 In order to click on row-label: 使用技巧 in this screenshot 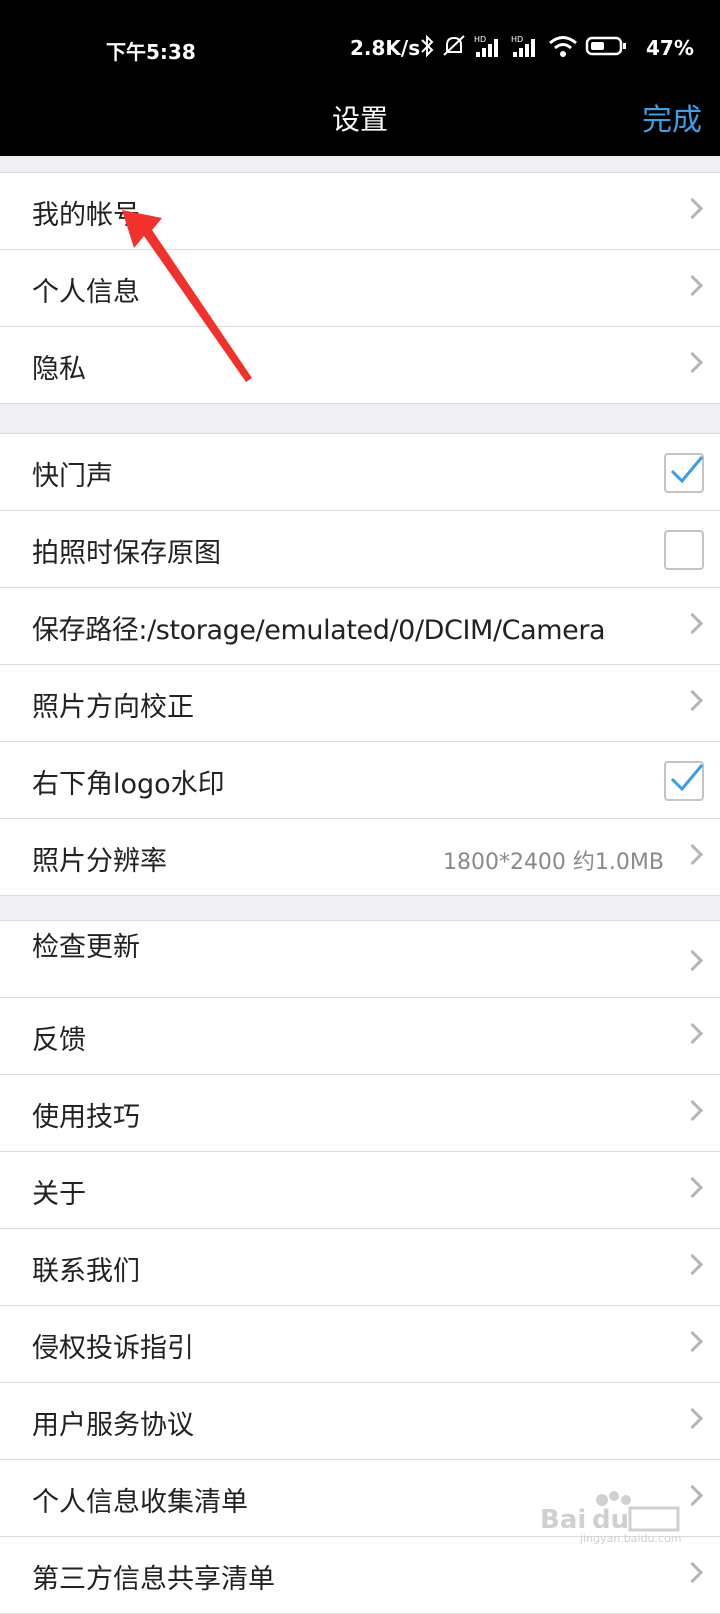, I will do `click(86, 1117)`.